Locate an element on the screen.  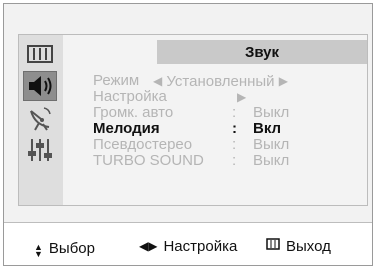
menu-item-label: Мелодия is located at coordinates (126, 128).